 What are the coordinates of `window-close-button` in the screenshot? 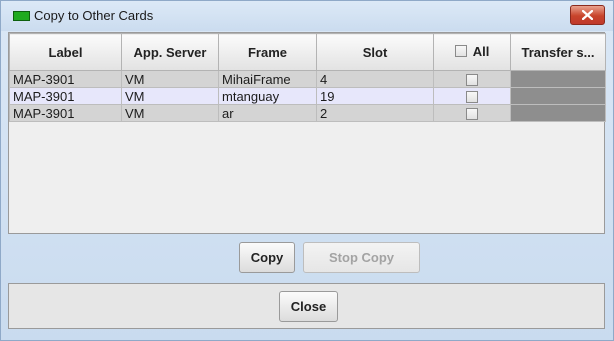 It's located at (587, 15).